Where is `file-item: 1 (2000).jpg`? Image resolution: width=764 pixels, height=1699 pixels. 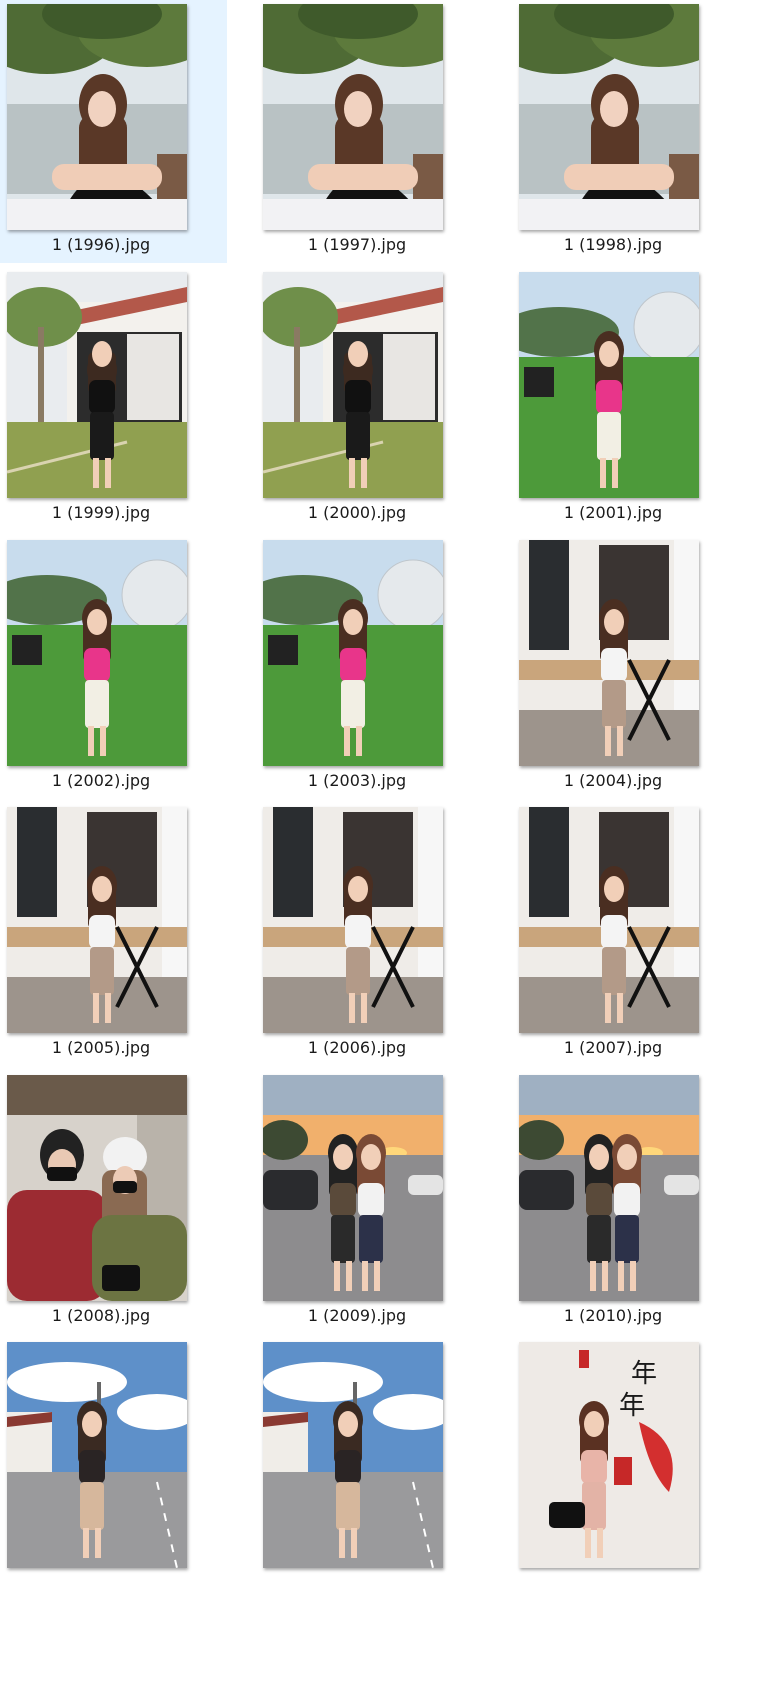 file-item: 1 (2000).jpg is located at coordinates (369, 399).